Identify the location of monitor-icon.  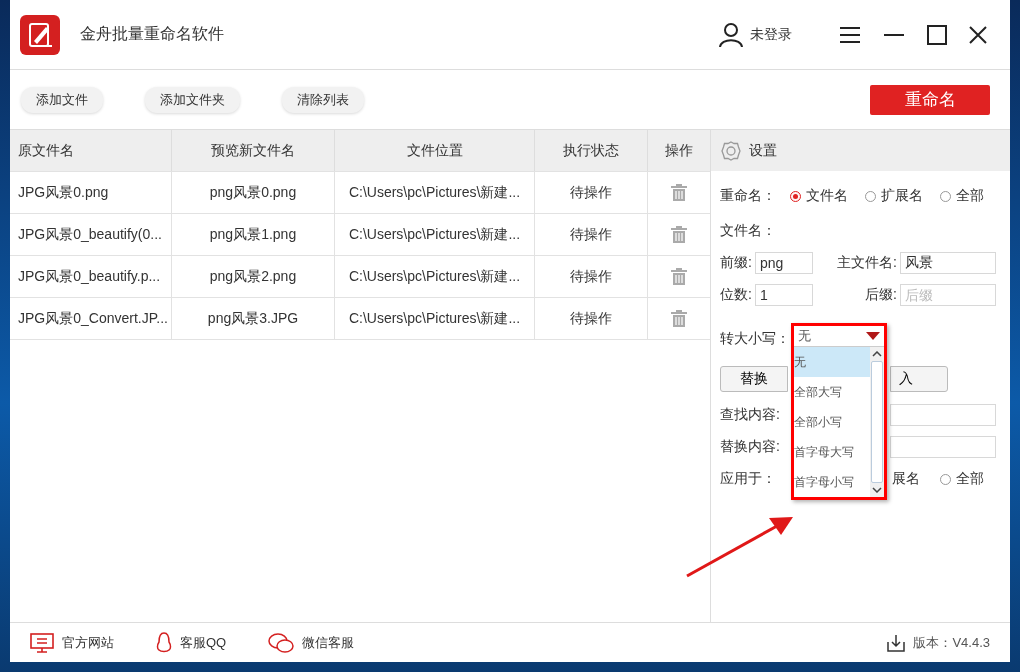
(42, 642).